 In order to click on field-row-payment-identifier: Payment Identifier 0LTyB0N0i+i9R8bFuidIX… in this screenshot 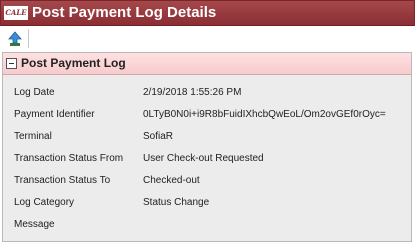, I will do `click(207, 116)`.